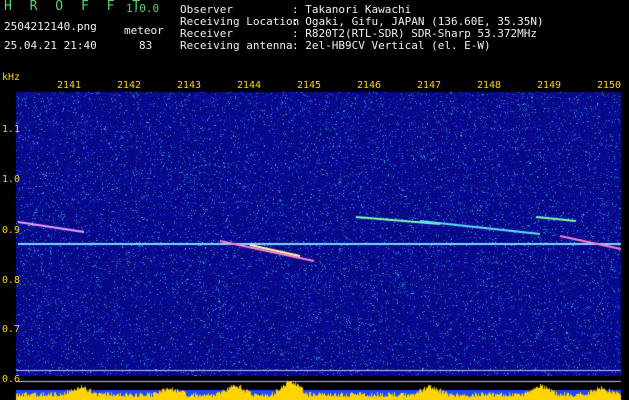 Image resolution: width=629 pixels, height=400 pixels. Describe the element at coordinates (144, 30) in the screenshot. I see `type-label: meteor` at that location.